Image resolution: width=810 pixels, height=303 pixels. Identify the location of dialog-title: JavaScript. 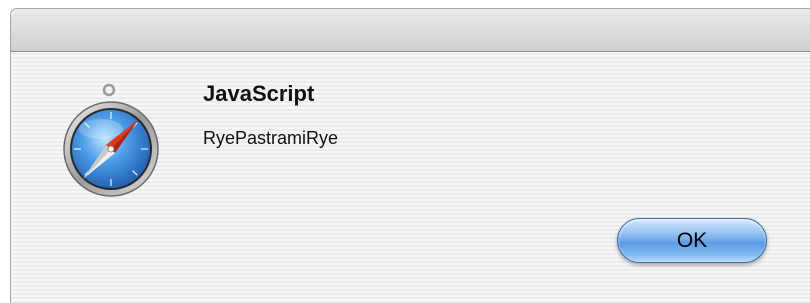
(259, 93).